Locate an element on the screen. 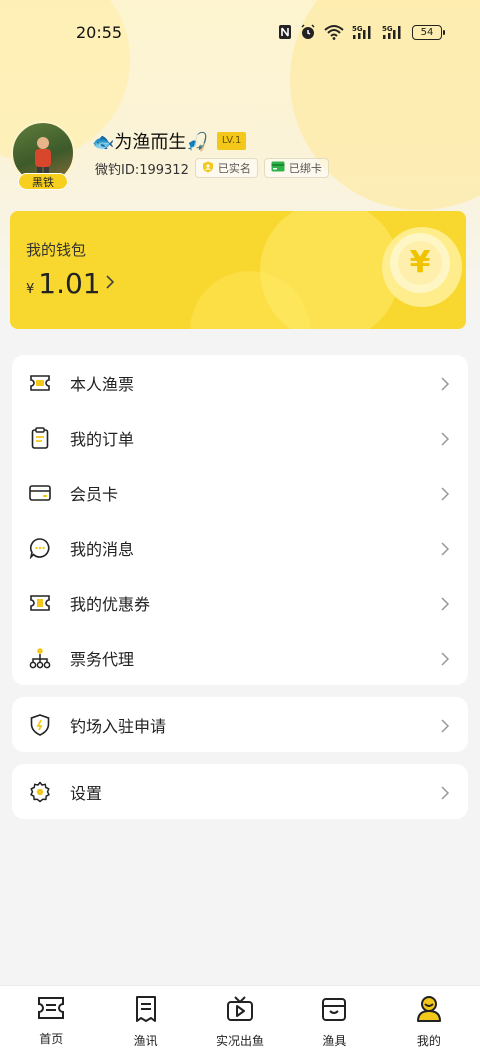  menu-item-member-card: 会员卡 is located at coordinates (240, 492).